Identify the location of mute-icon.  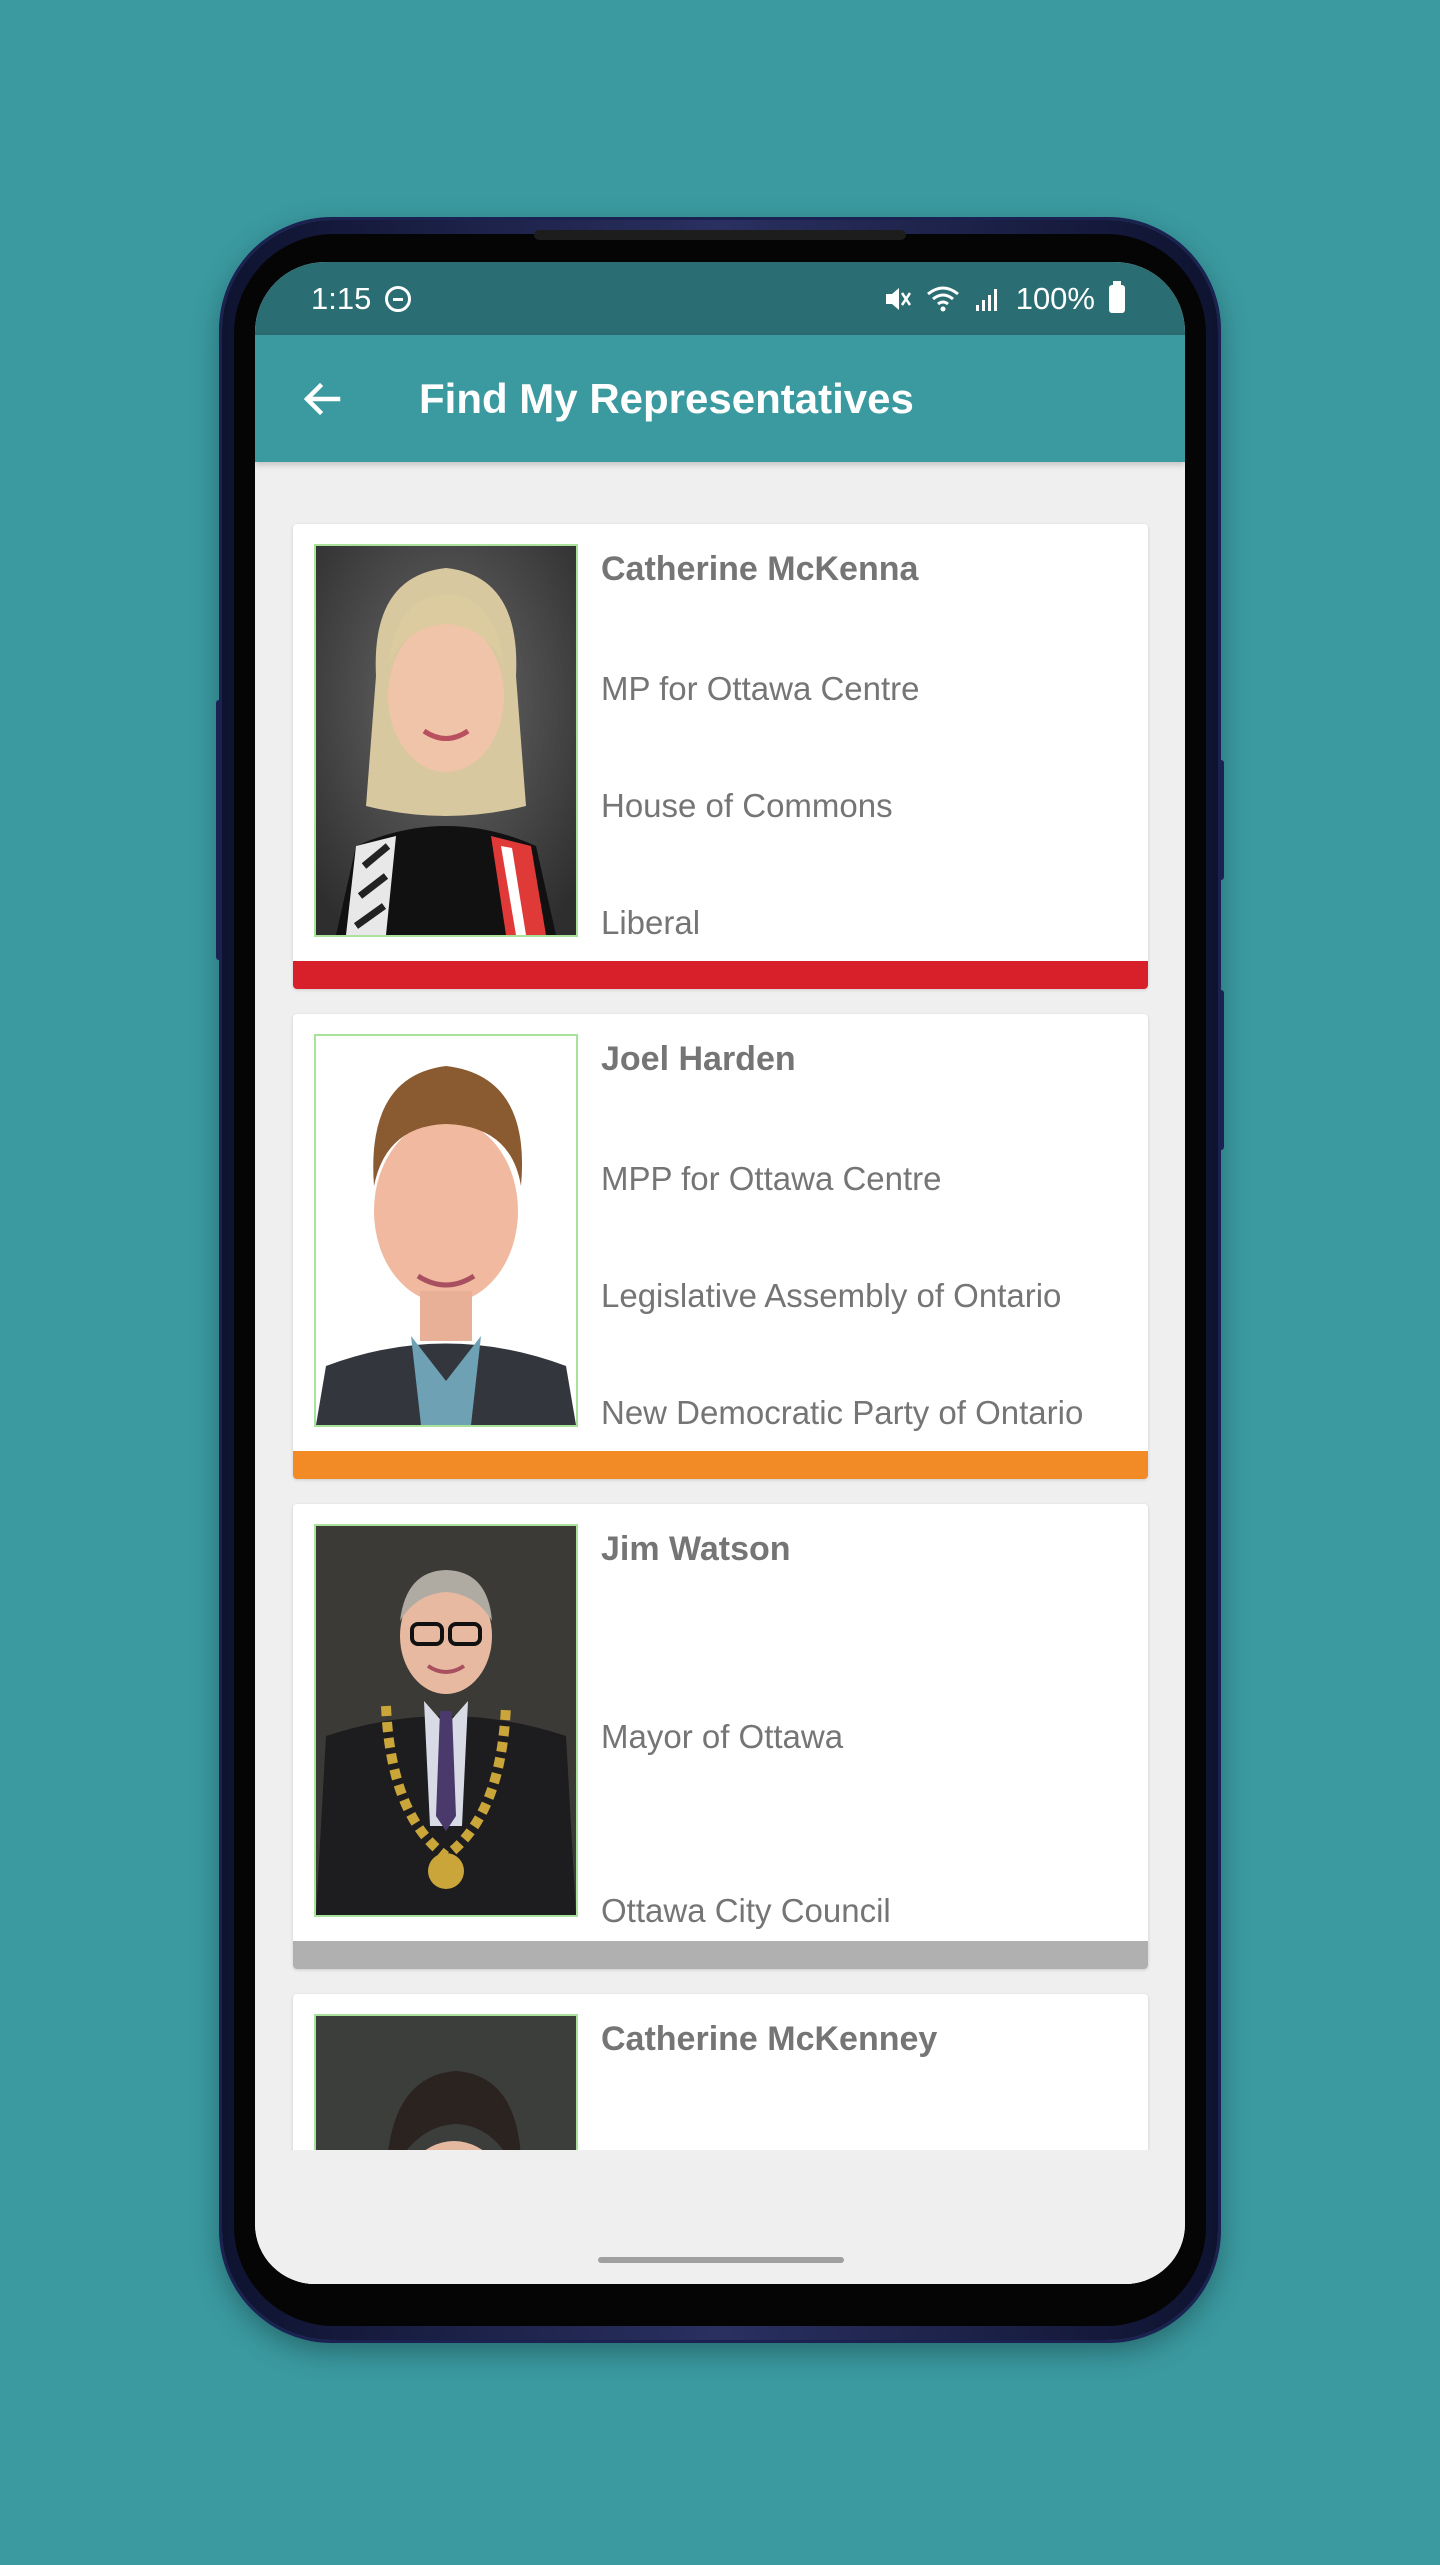
(898, 298).